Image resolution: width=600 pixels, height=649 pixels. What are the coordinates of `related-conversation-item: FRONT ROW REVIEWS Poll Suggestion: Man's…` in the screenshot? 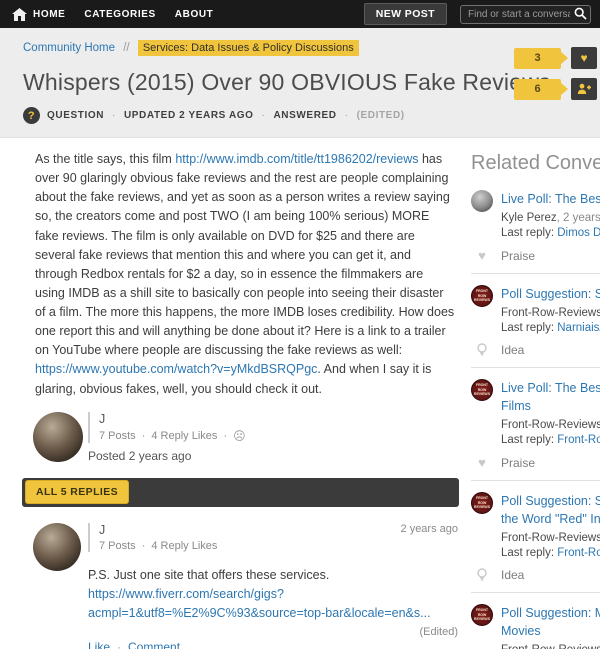 It's located at (535, 621).